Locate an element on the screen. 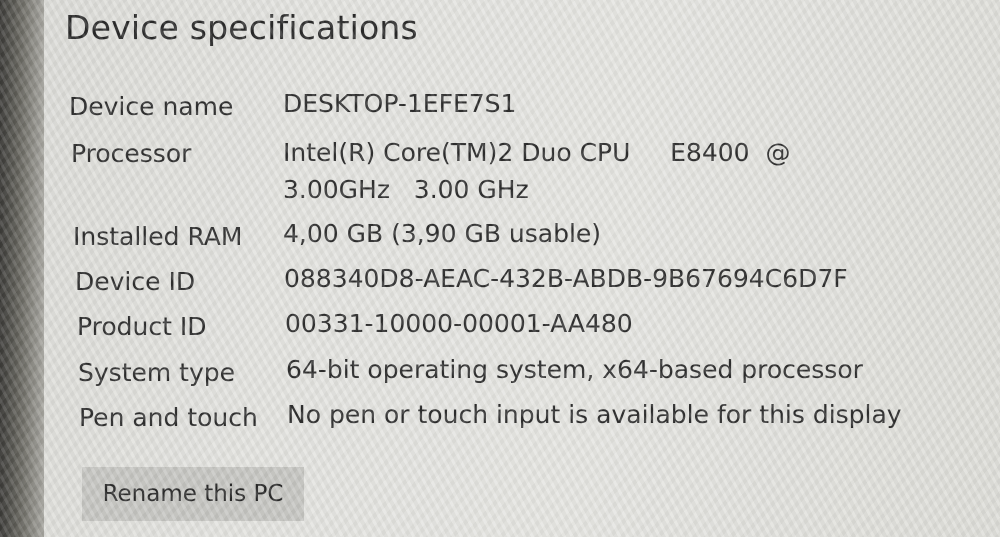 Image resolution: width=1000 pixels, height=537 pixels. spec-value-product-id: 00331-10000-00001-AA480 is located at coordinates (459, 323).